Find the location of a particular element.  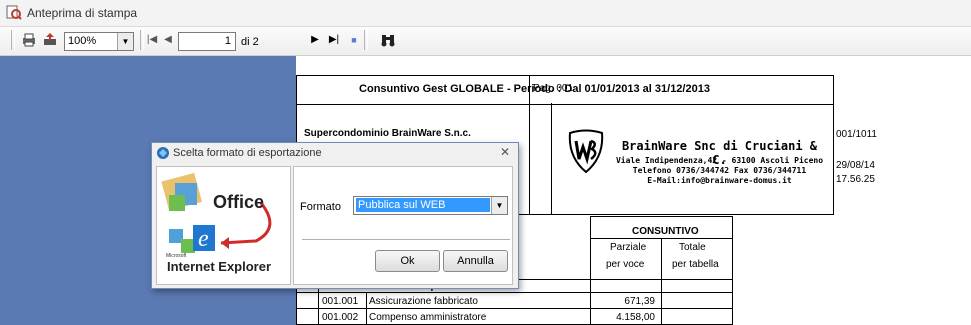

page-current: 1 is located at coordinates (227, 41).